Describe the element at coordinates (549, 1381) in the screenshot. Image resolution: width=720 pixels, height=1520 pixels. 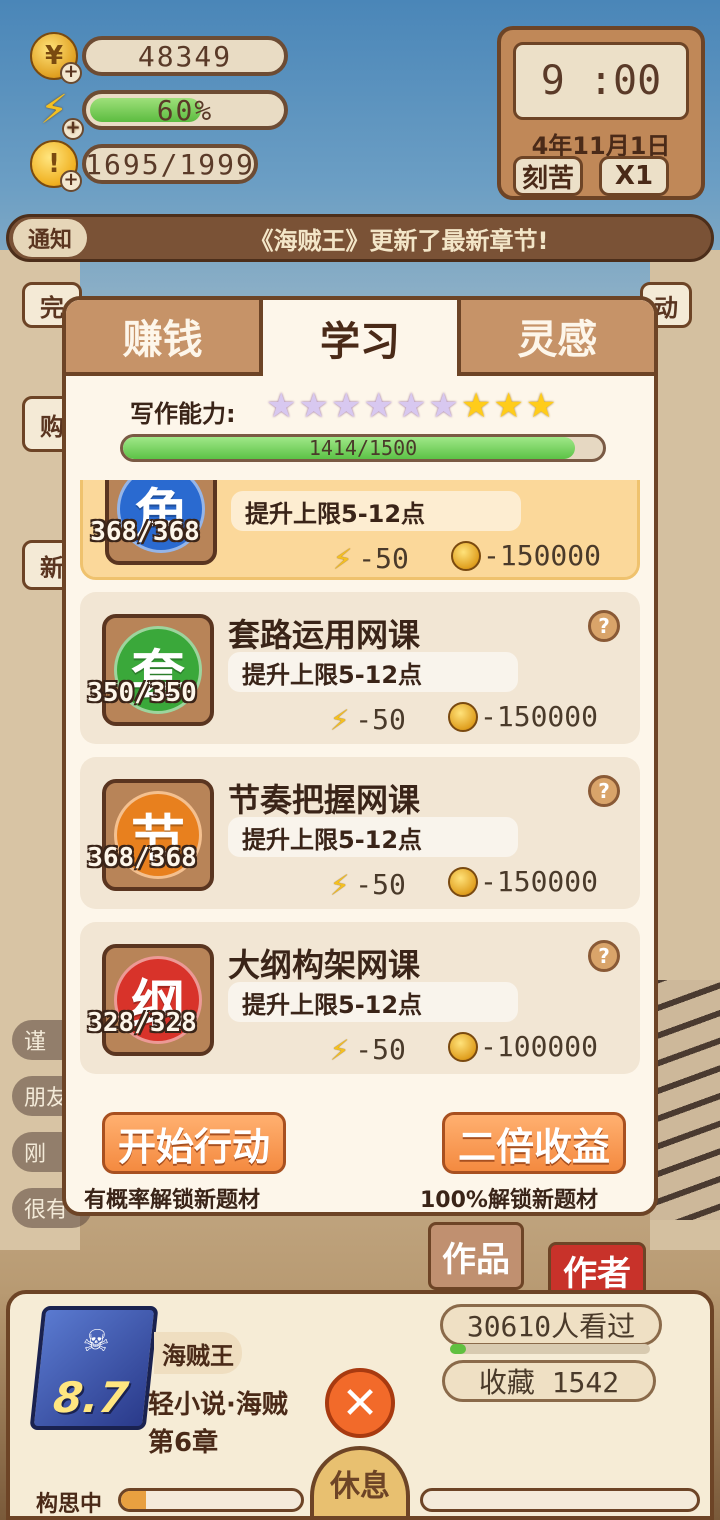
I see `favorites-count: 收藏 1542` at that location.